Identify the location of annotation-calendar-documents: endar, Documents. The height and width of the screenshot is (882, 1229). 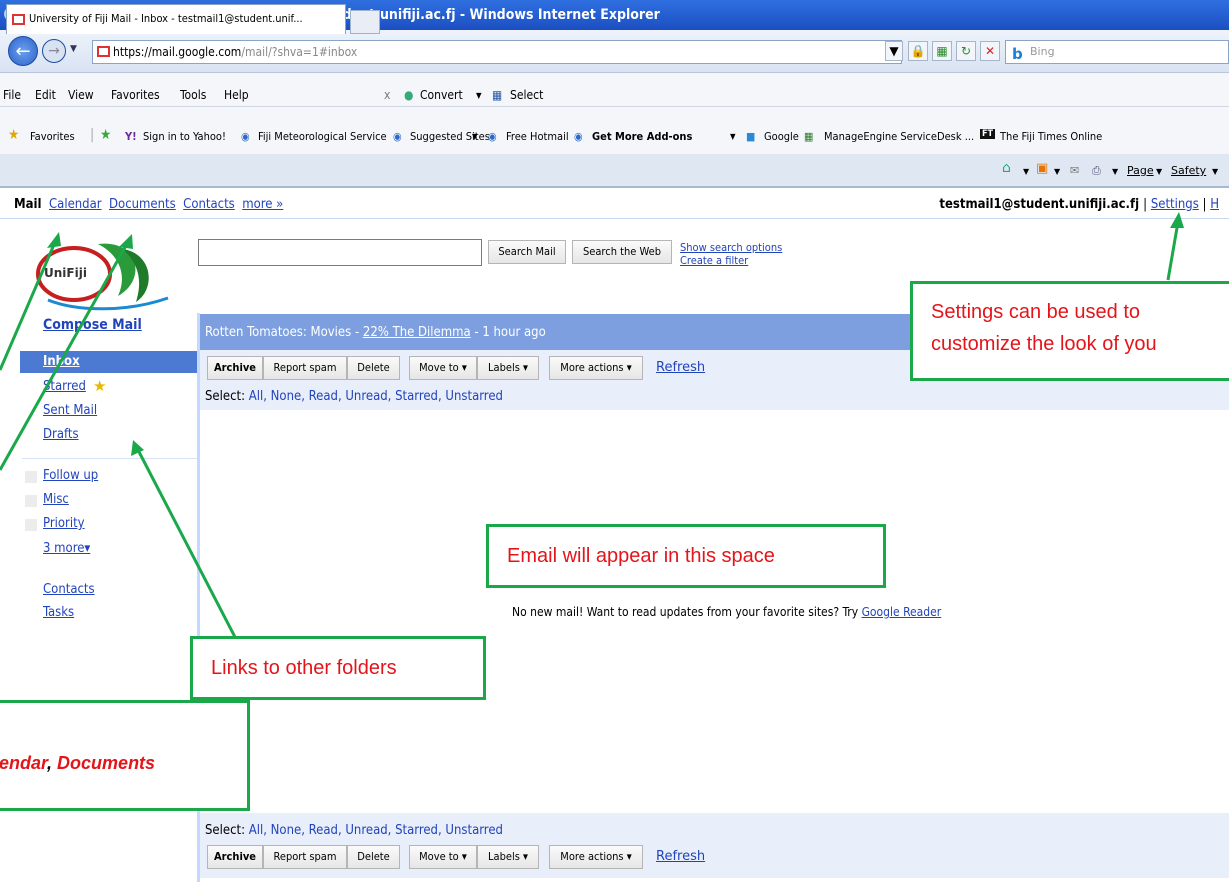
(125, 755).